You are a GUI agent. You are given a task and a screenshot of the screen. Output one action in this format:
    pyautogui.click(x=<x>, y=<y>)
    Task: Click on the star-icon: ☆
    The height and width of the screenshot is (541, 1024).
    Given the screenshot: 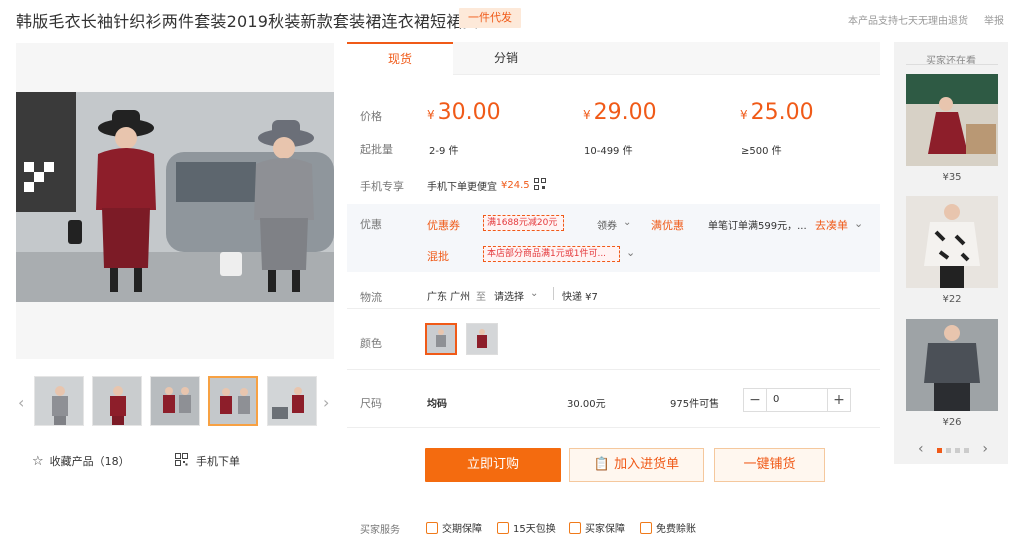 What is the action you would take?
    pyautogui.click(x=38, y=461)
    